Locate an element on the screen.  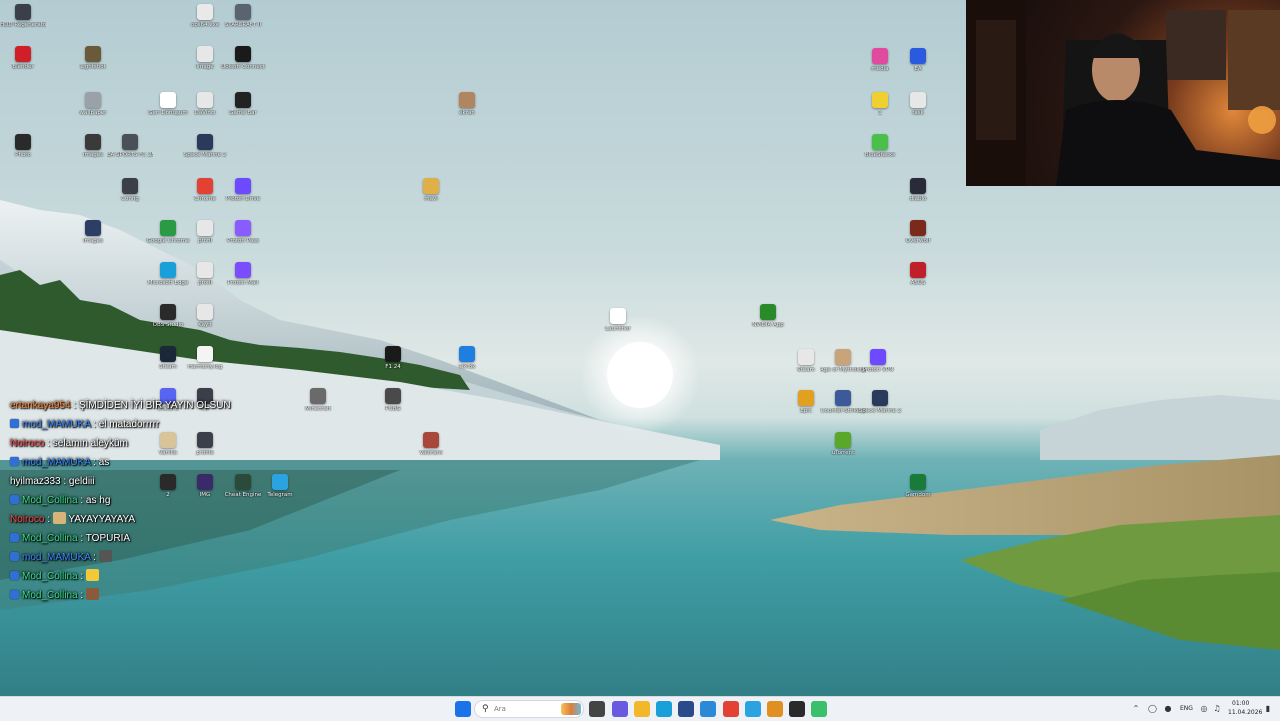
desktop-icon: TikTok is located at coordinates (467, 366).